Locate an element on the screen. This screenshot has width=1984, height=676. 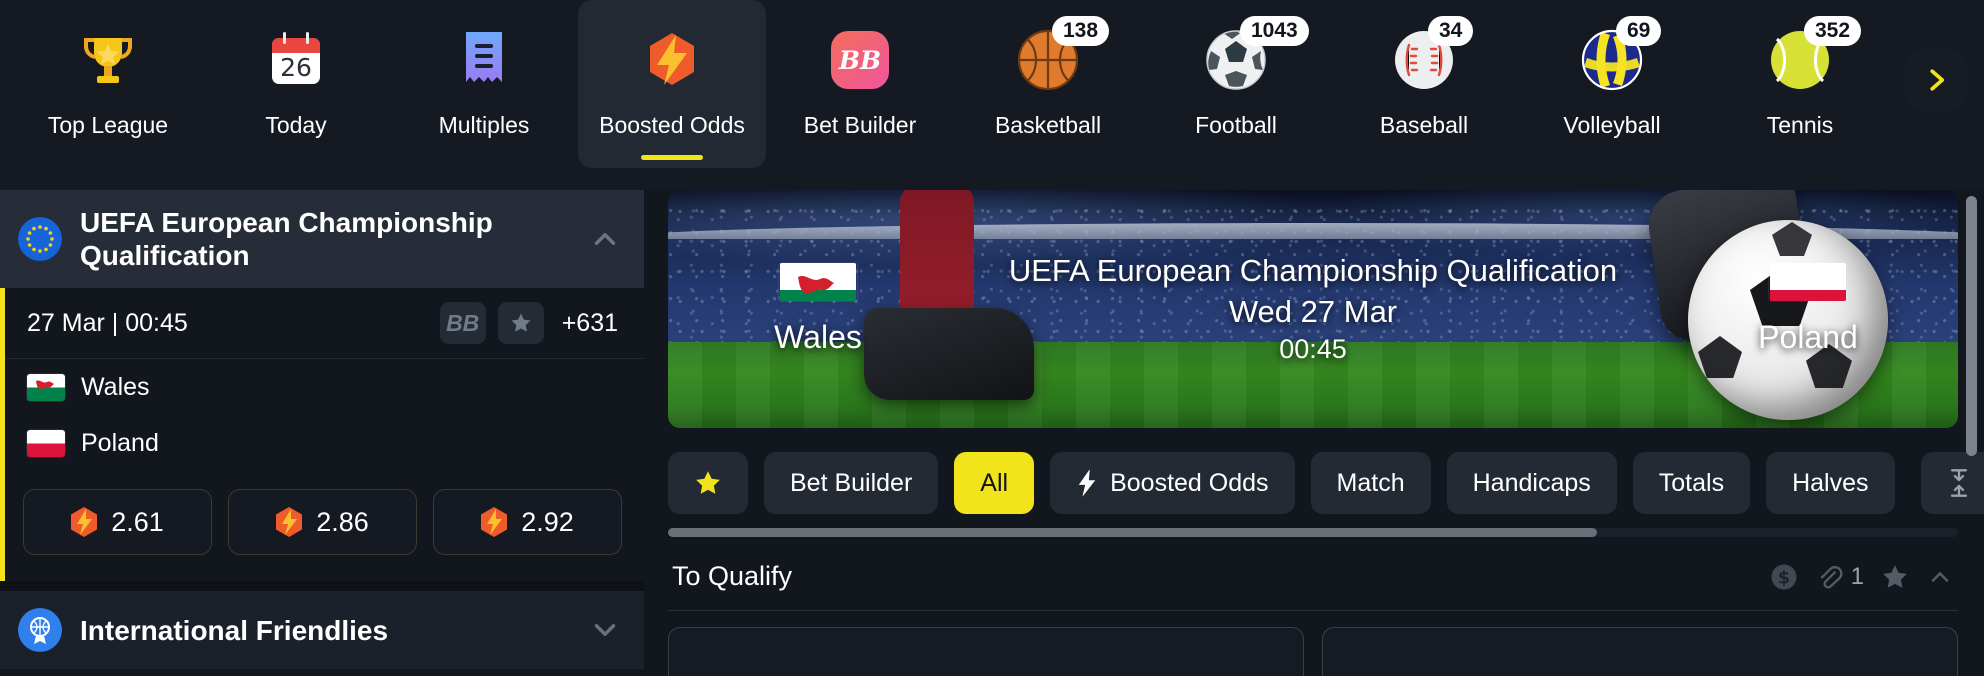
hero-league-name: UEFA European Championship Qualification is located at coordinates (1313, 271).